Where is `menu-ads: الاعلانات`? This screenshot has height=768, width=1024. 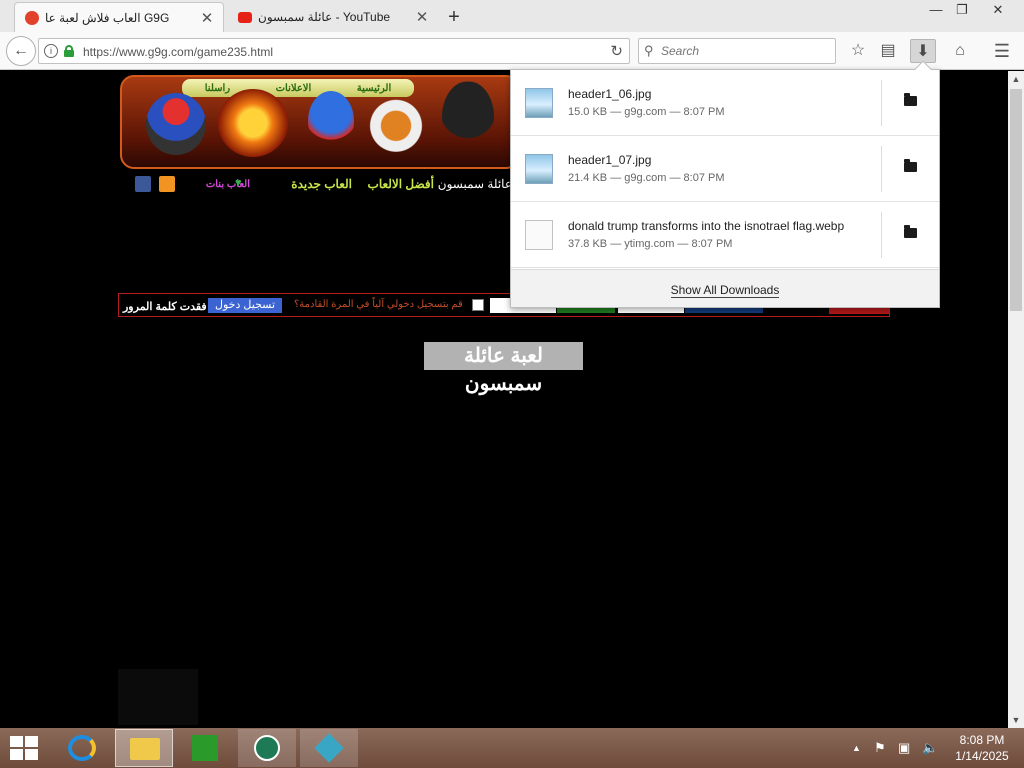
menu-ads: الاعلانات is located at coordinates (294, 88).